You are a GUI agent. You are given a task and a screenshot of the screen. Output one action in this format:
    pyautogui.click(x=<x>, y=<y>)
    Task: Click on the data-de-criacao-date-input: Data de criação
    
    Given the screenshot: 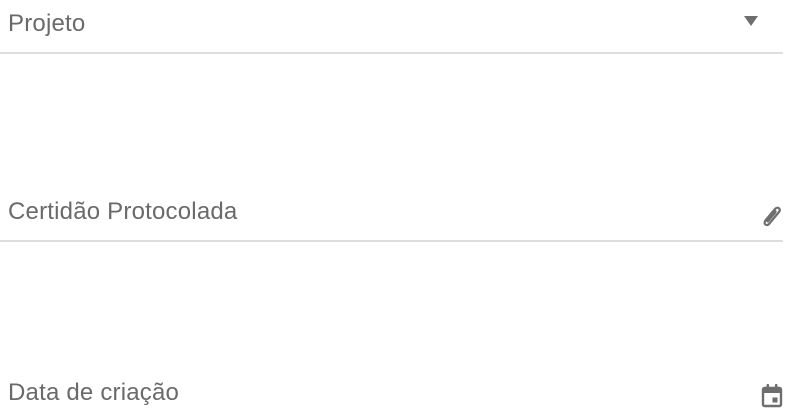 What is the action you would take?
    pyautogui.click(x=394, y=390)
    